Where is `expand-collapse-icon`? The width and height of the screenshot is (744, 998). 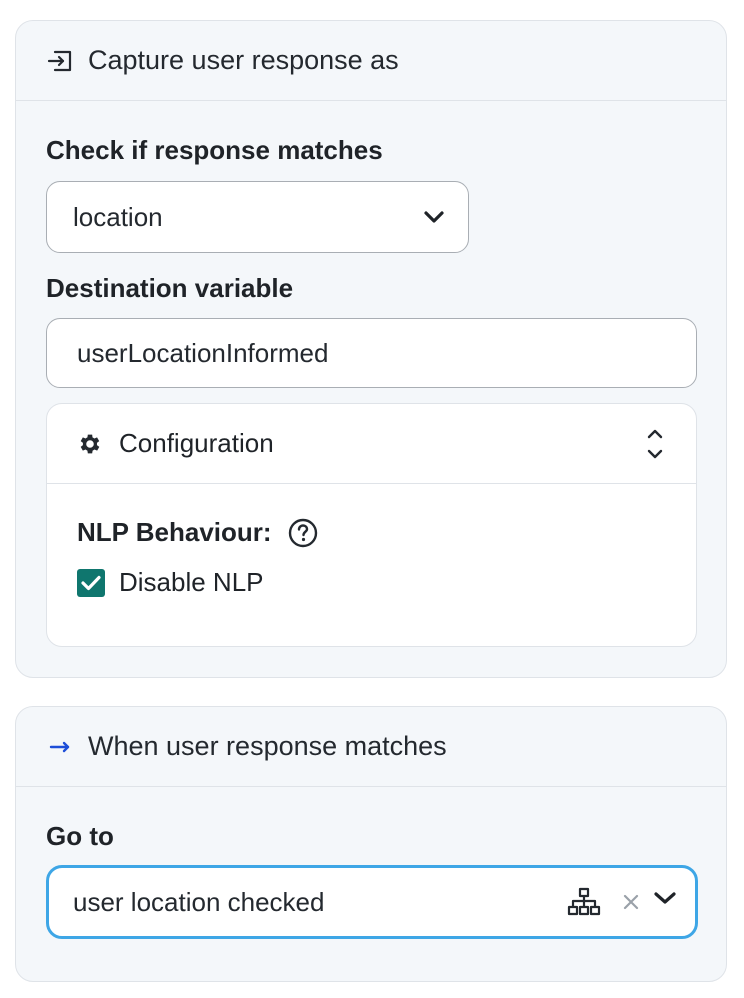
expand-collapse-icon is located at coordinates (655, 444).